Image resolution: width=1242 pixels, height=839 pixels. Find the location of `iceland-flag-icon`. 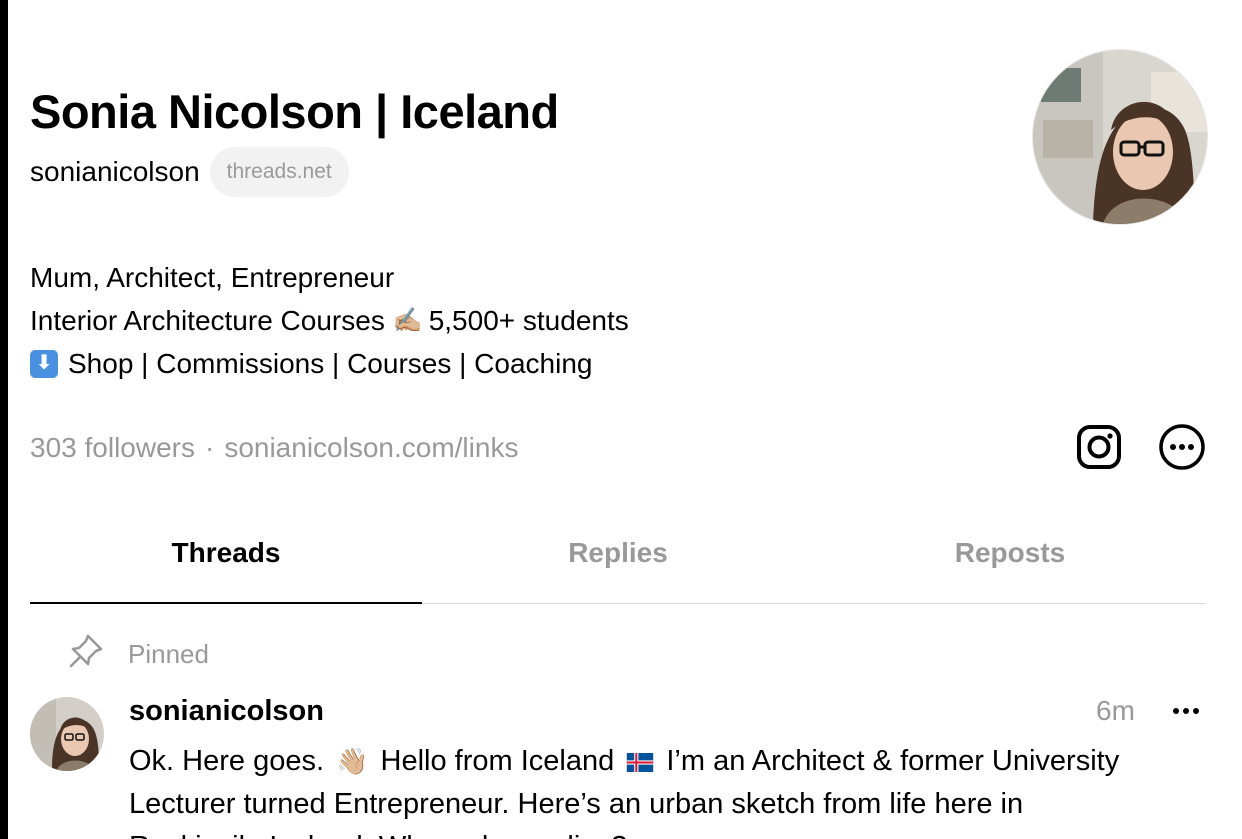

iceland-flag-icon is located at coordinates (640, 762).